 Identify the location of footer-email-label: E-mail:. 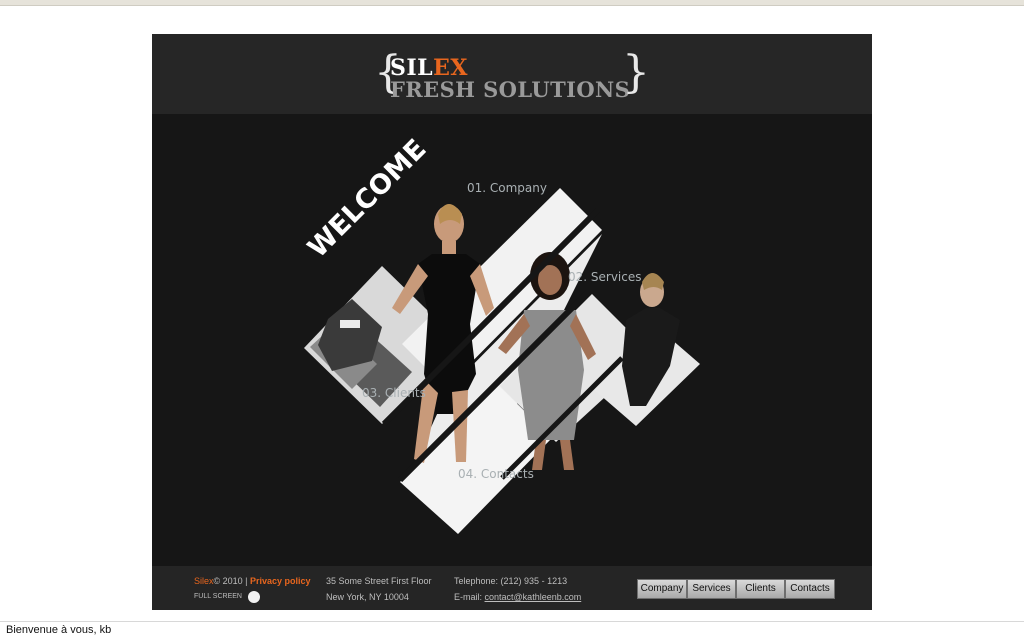
(468, 597).